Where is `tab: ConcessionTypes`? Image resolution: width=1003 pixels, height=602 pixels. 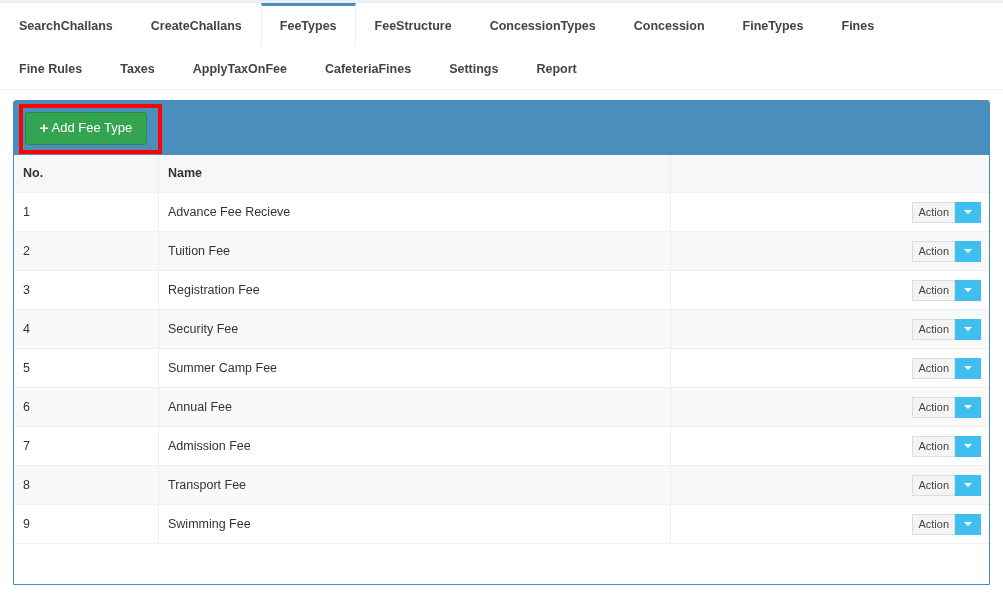 tab: ConcessionTypes is located at coordinates (542, 24).